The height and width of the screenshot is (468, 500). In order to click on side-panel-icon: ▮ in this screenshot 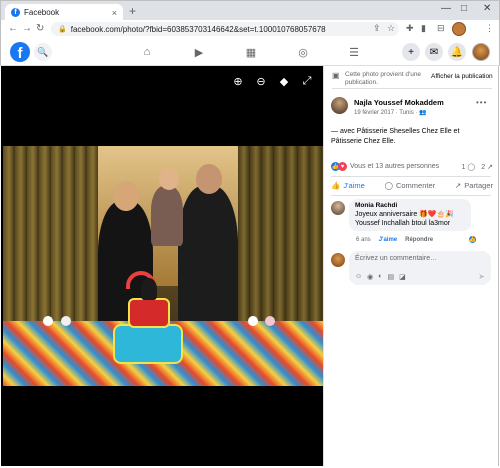, I will do `click(423, 28)`.